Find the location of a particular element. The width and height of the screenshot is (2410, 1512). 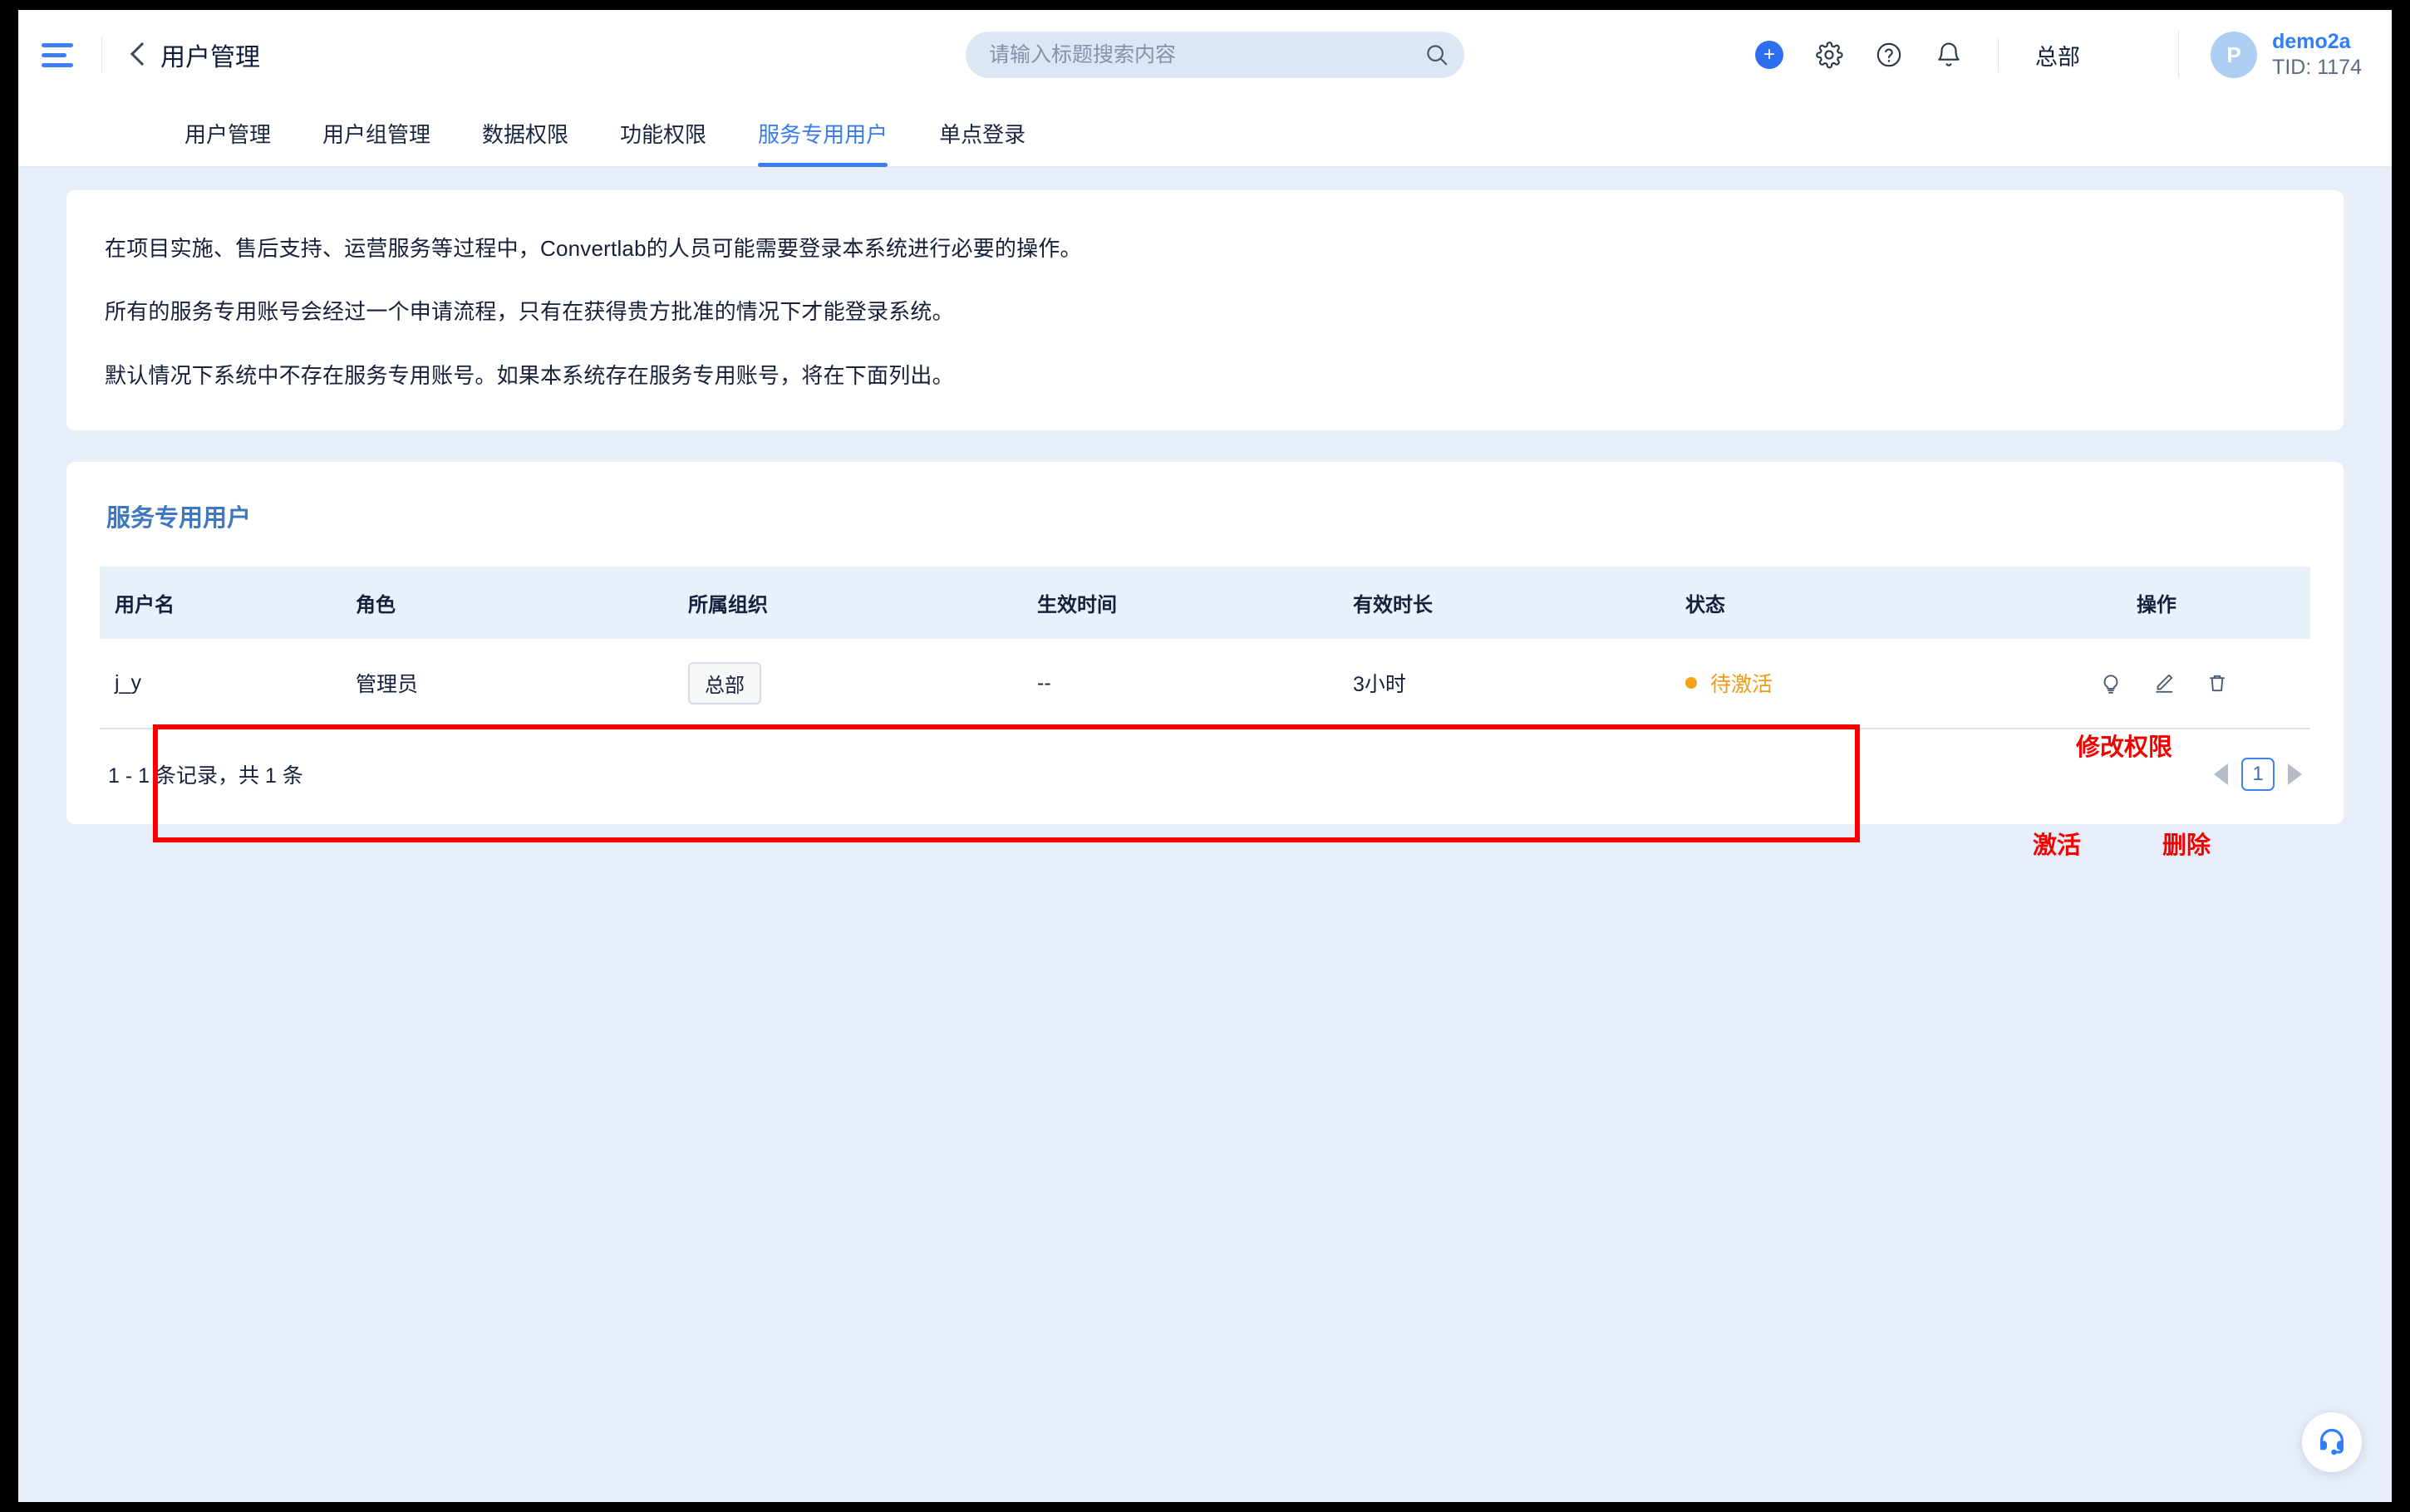

trash-icon is located at coordinates (2217, 683).